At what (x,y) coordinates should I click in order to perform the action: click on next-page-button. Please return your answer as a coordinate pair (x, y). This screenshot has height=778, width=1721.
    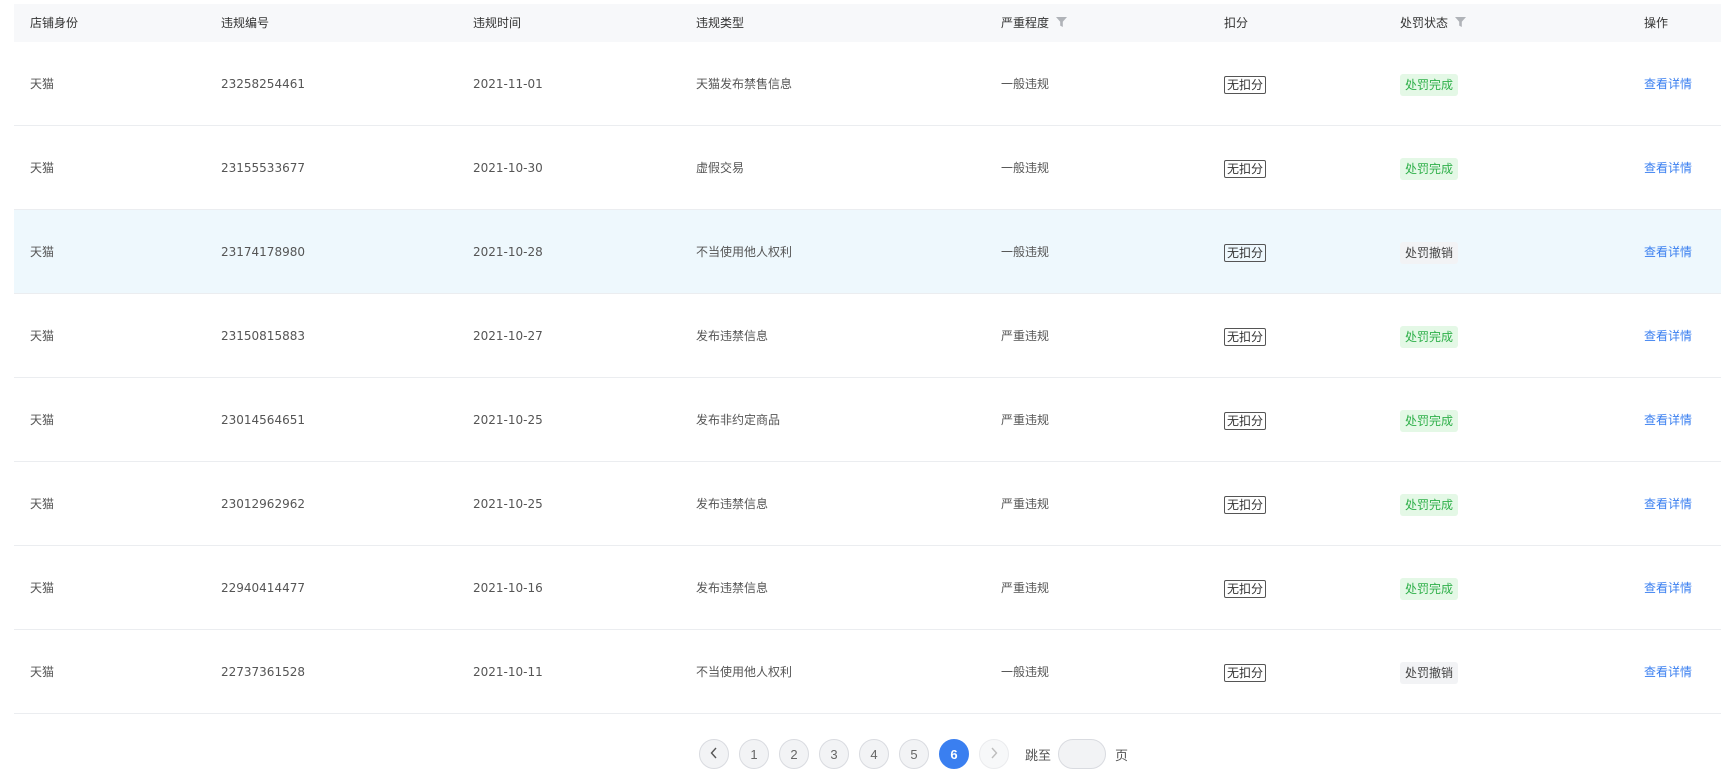
    Looking at the image, I should click on (994, 754).